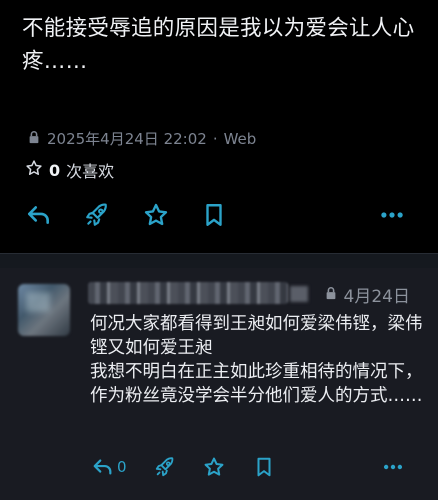 This screenshot has width=438, height=500. I want to click on reply-button: 0, so click(109, 467).